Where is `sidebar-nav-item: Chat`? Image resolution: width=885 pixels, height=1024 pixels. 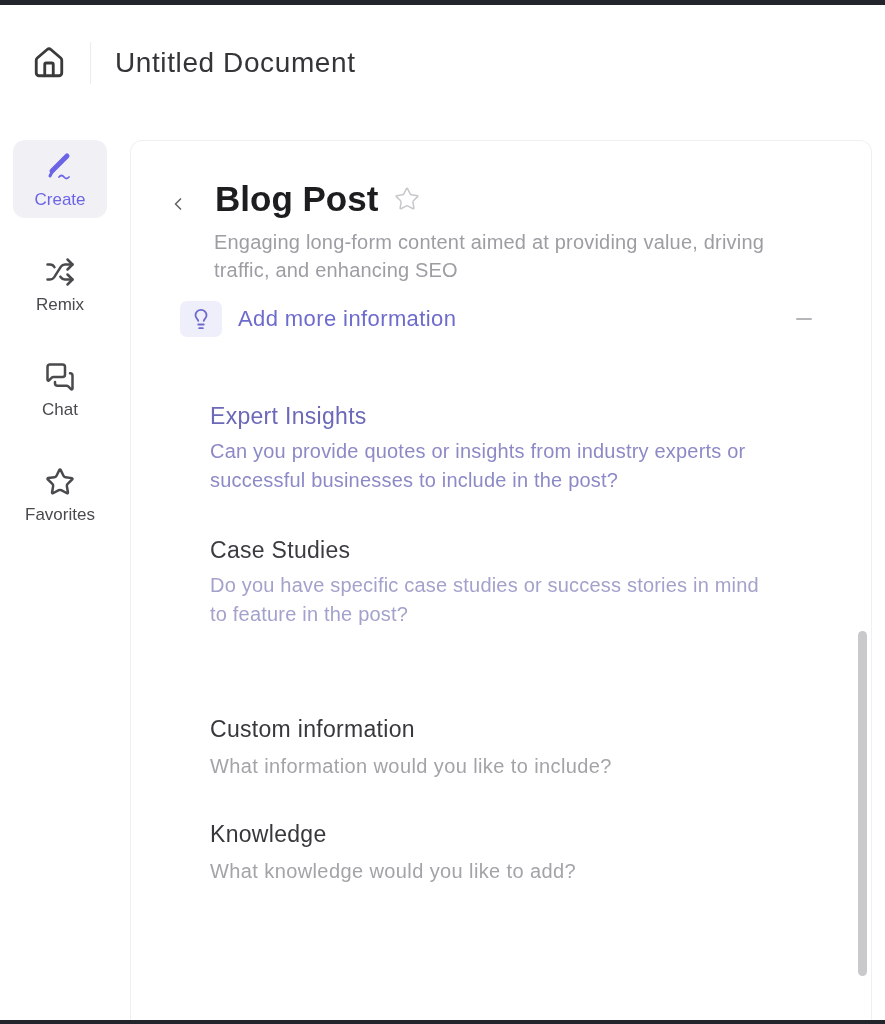
sidebar-nav-item: Chat is located at coordinates (60, 389).